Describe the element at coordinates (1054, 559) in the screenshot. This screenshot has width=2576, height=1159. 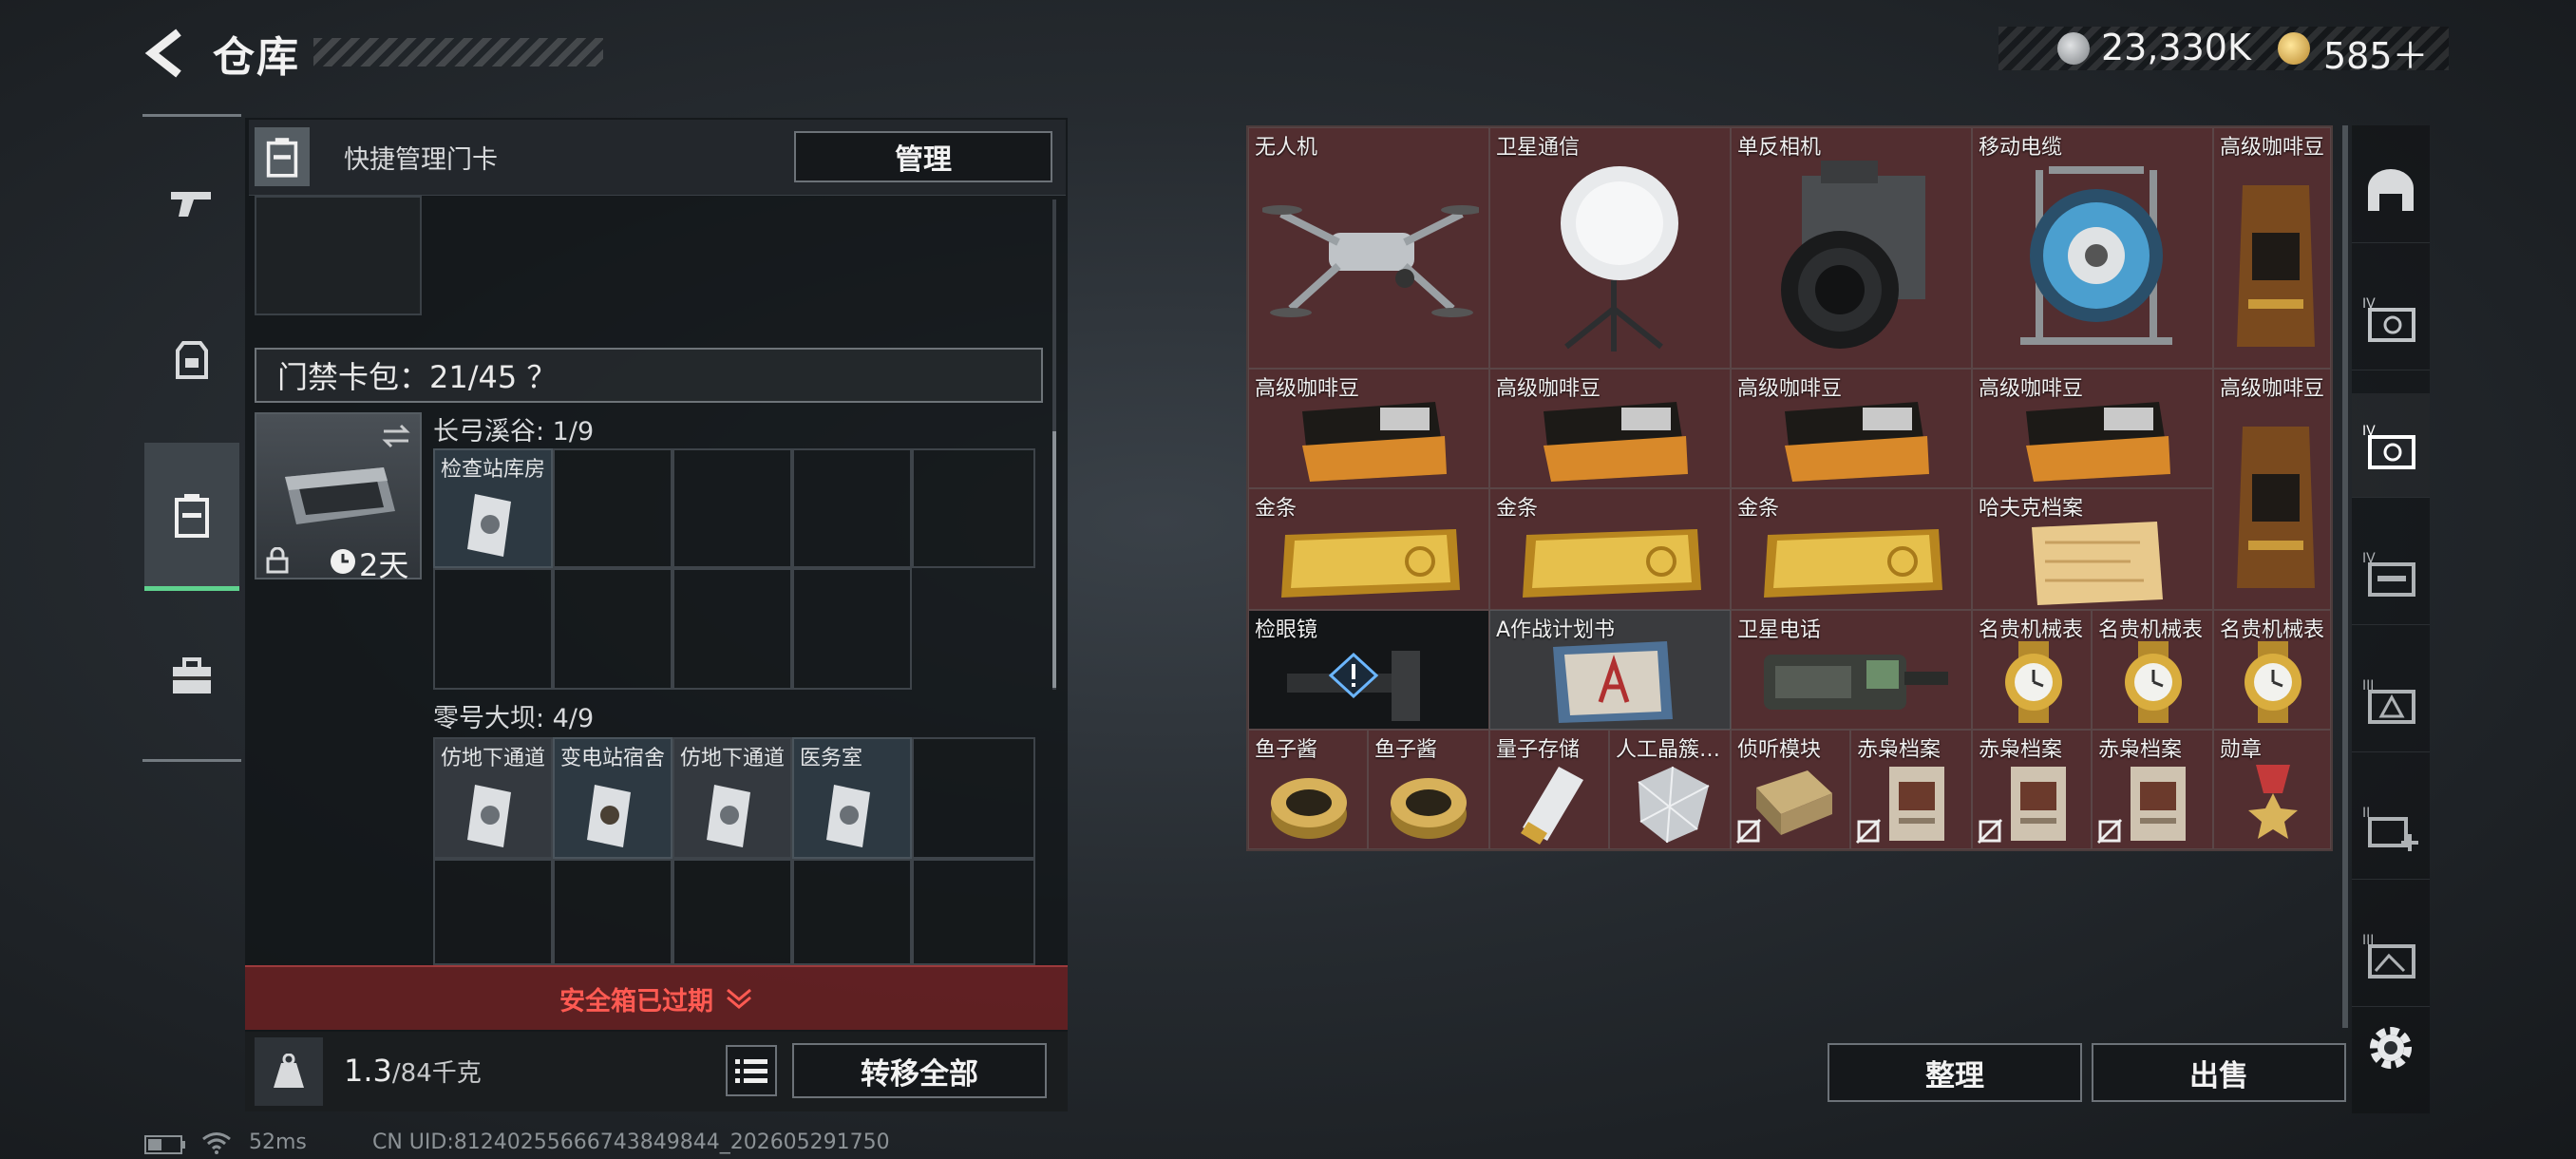
I see `panel-scrollbar-thumb` at that location.